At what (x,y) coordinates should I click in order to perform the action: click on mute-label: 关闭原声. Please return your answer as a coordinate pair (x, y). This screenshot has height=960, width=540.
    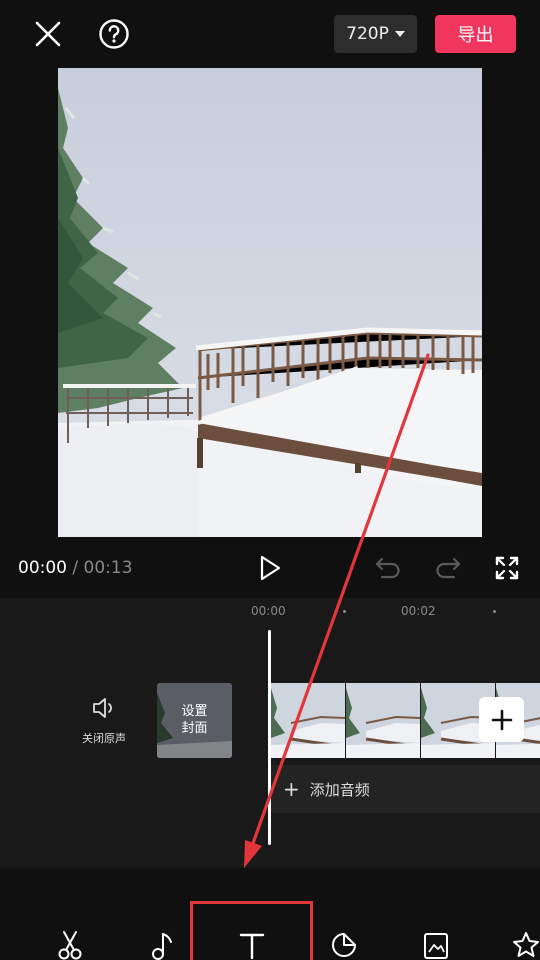
    Looking at the image, I should click on (104, 738).